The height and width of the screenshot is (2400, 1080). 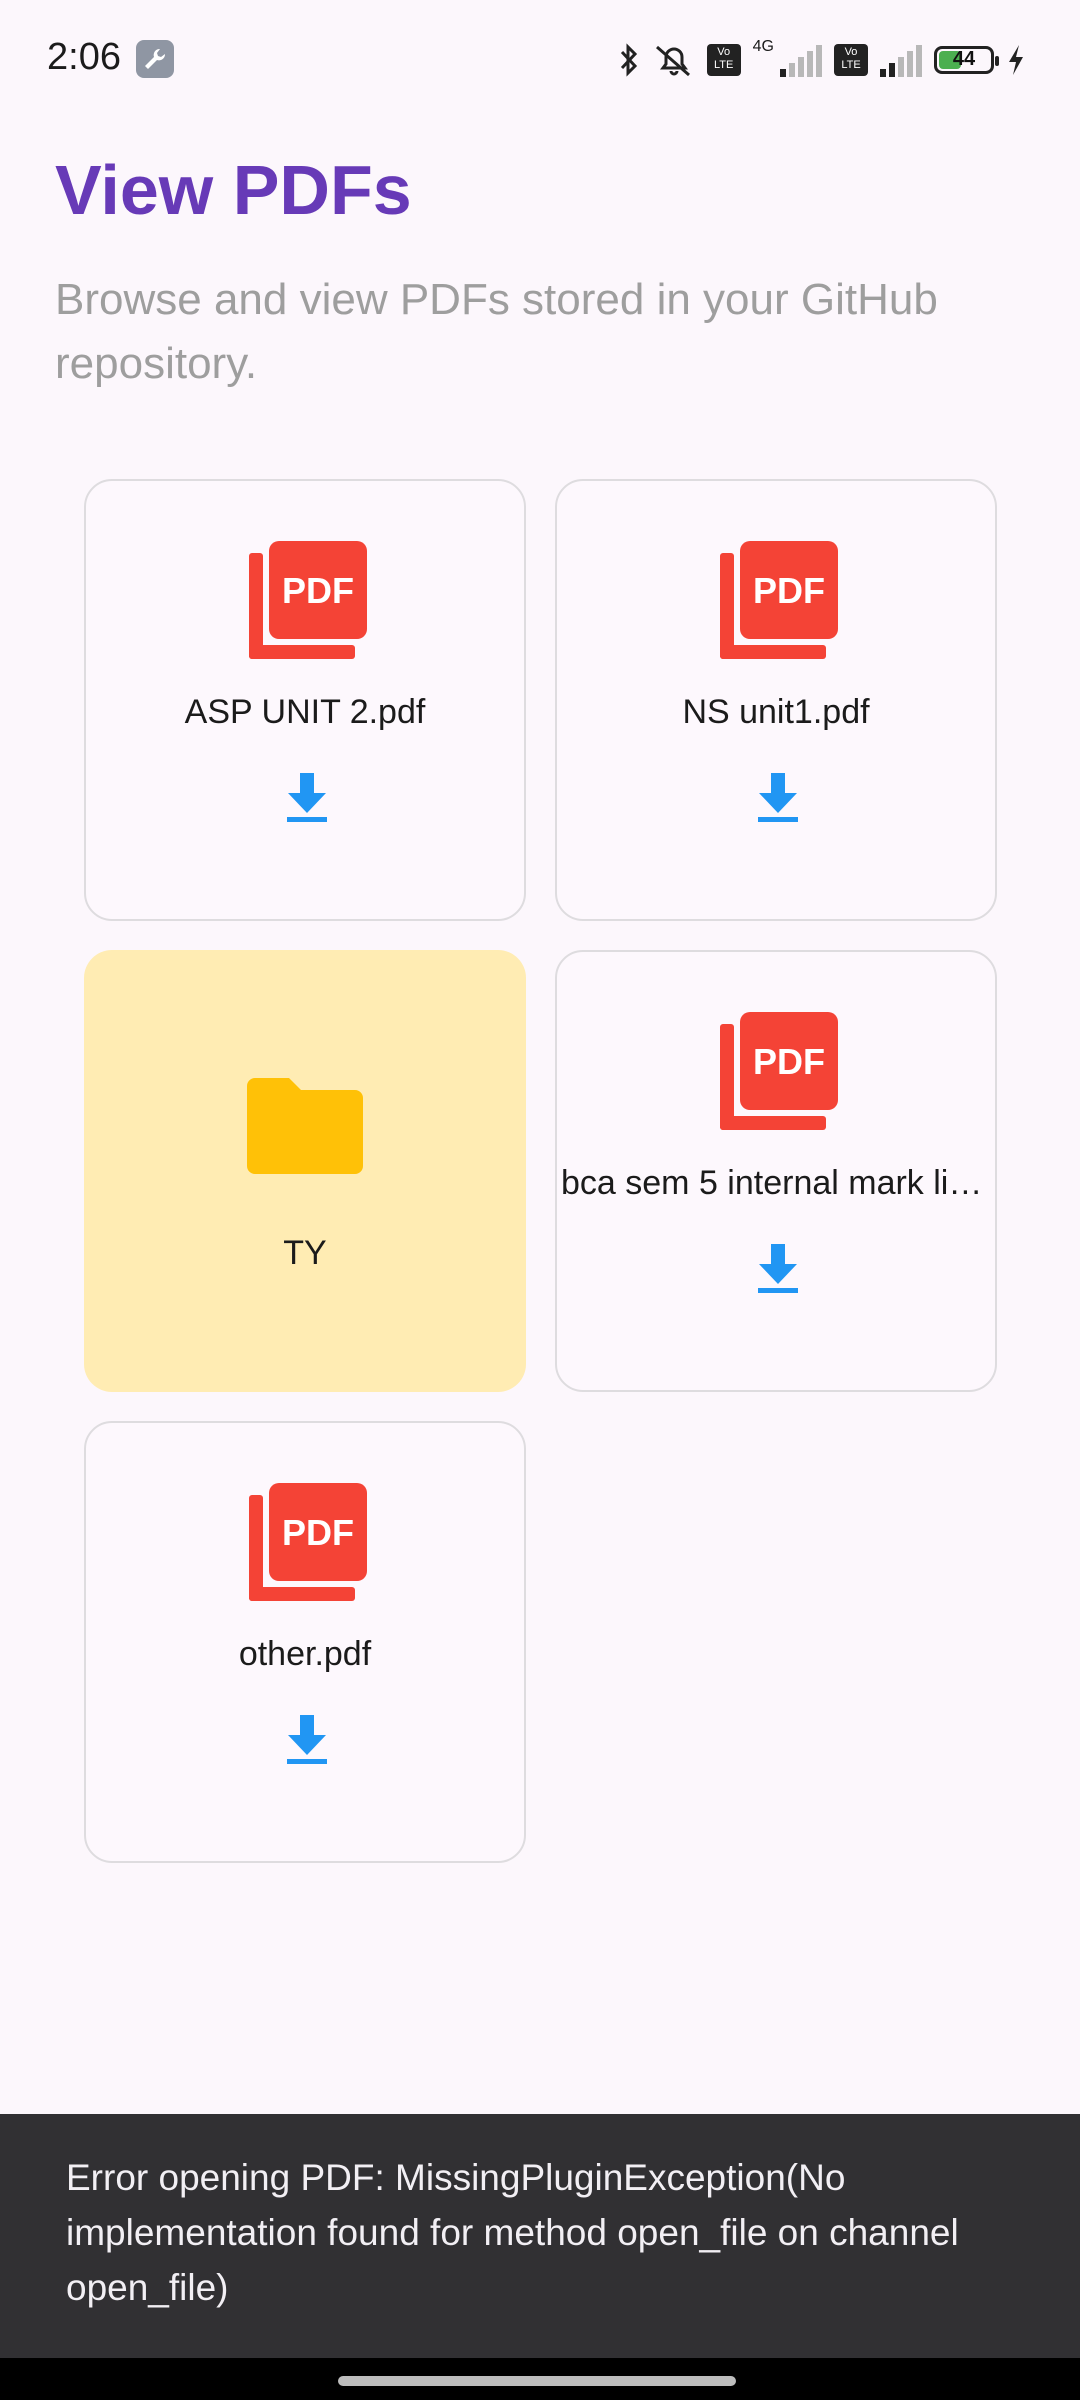 I want to click on wrench-icon, so click(x=155, y=59).